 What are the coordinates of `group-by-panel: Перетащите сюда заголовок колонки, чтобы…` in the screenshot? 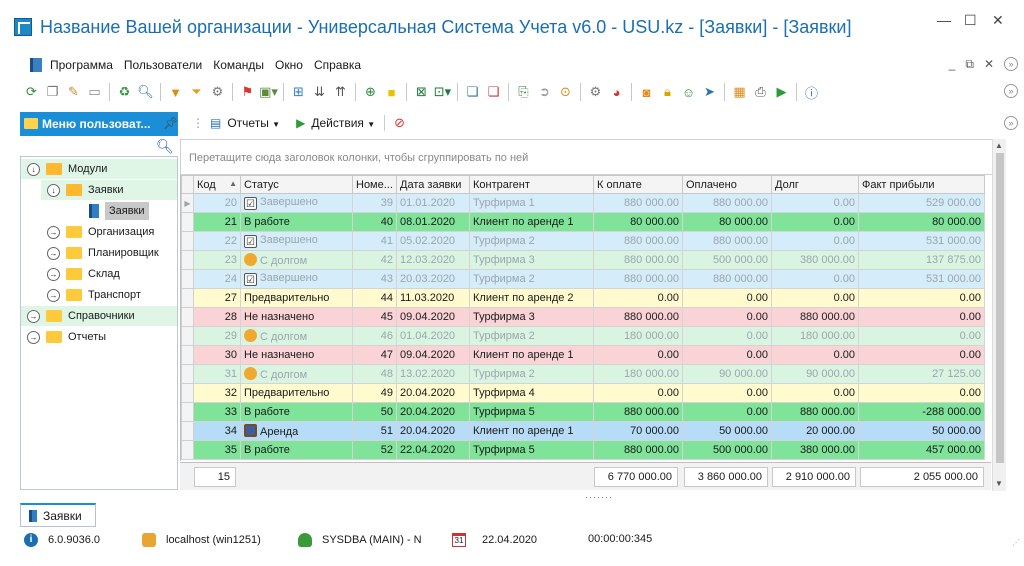 It's located at (589, 157).